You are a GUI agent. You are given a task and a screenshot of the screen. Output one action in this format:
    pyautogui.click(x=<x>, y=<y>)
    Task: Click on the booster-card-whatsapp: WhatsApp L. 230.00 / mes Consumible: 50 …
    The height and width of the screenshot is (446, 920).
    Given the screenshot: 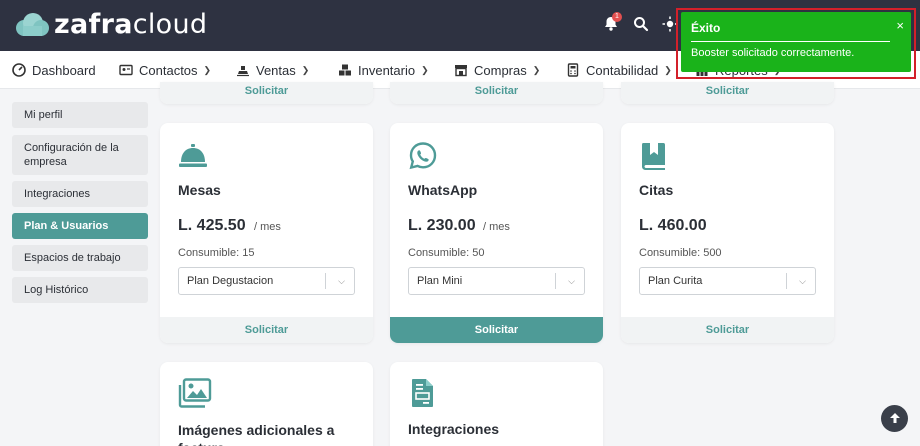 What is the action you would take?
    pyautogui.click(x=496, y=233)
    